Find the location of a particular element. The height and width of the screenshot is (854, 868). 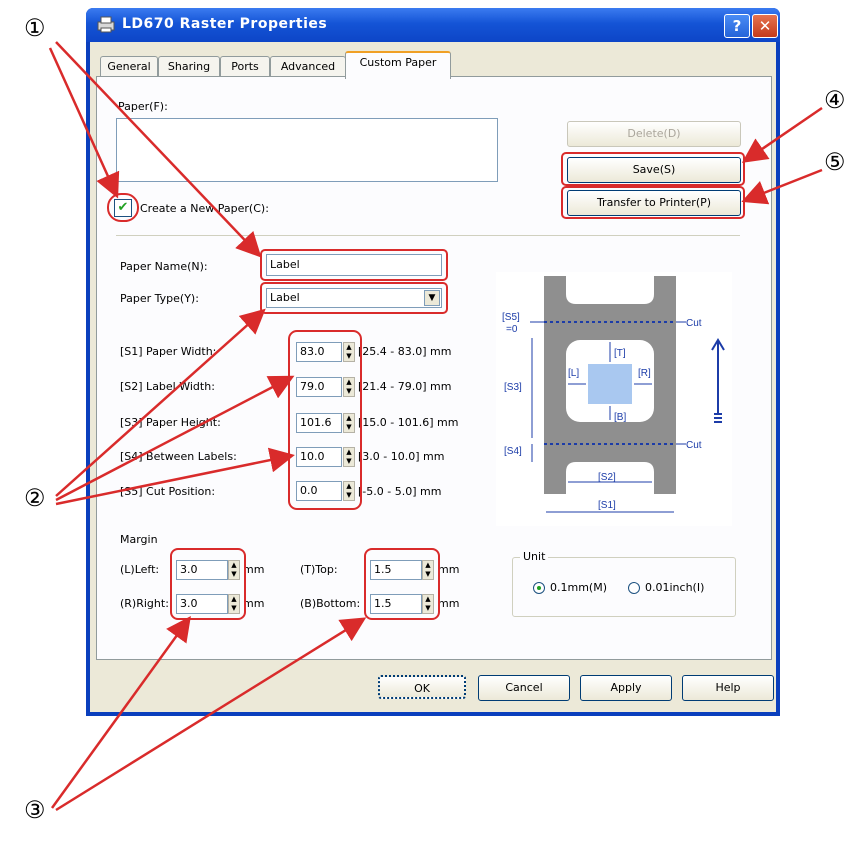

callout-1: ① is located at coordinates (35, 28).